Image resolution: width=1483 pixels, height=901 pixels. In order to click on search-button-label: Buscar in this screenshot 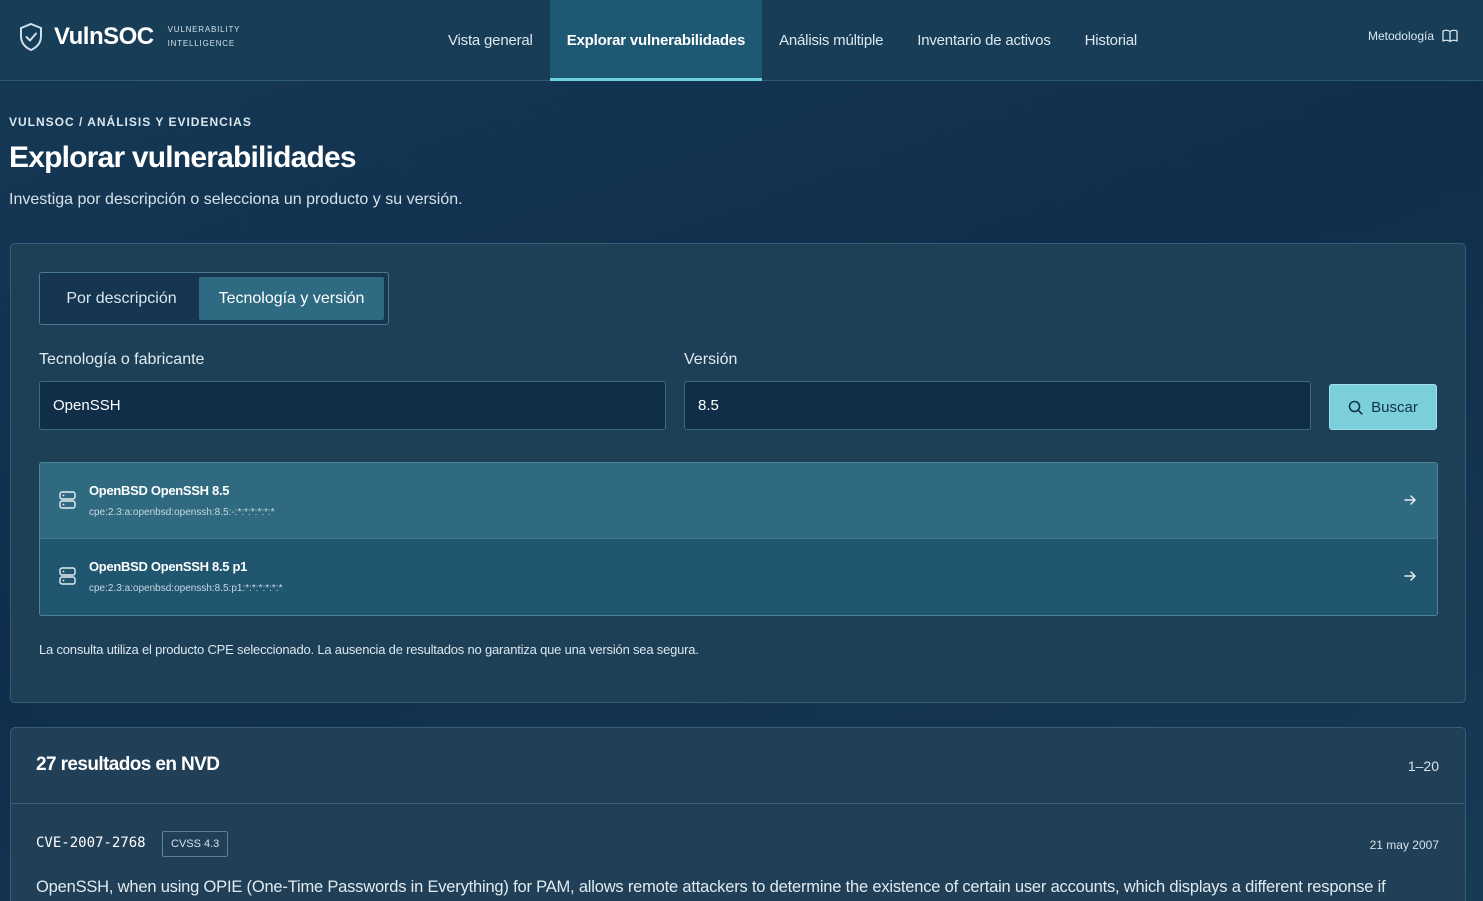, I will do `click(1394, 407)`.